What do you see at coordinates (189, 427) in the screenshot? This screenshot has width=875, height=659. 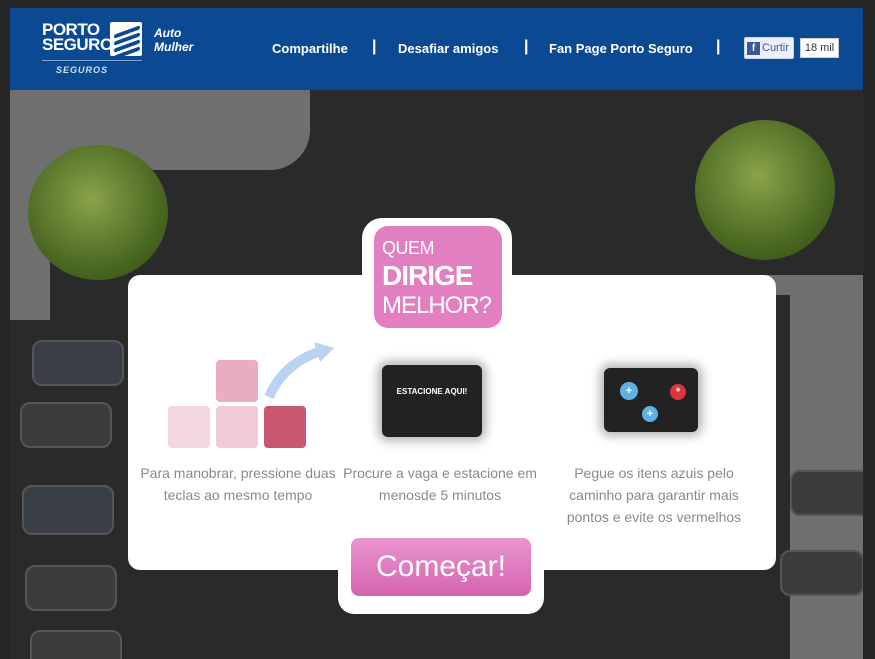 I see `arrow-left-key-icon` at bounding box center [189, 427].